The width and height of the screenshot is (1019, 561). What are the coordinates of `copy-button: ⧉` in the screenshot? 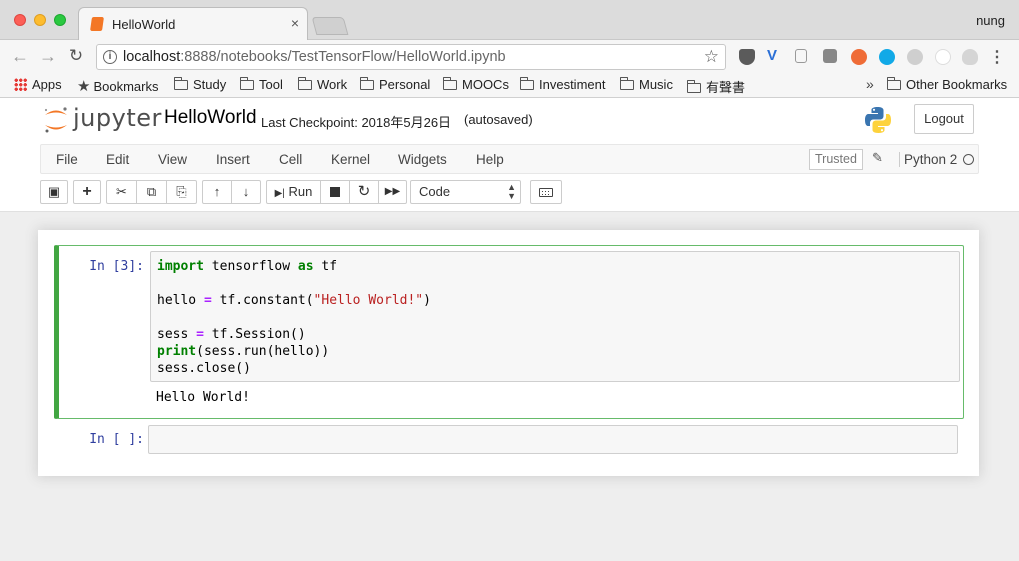 It's located at (151, 192).